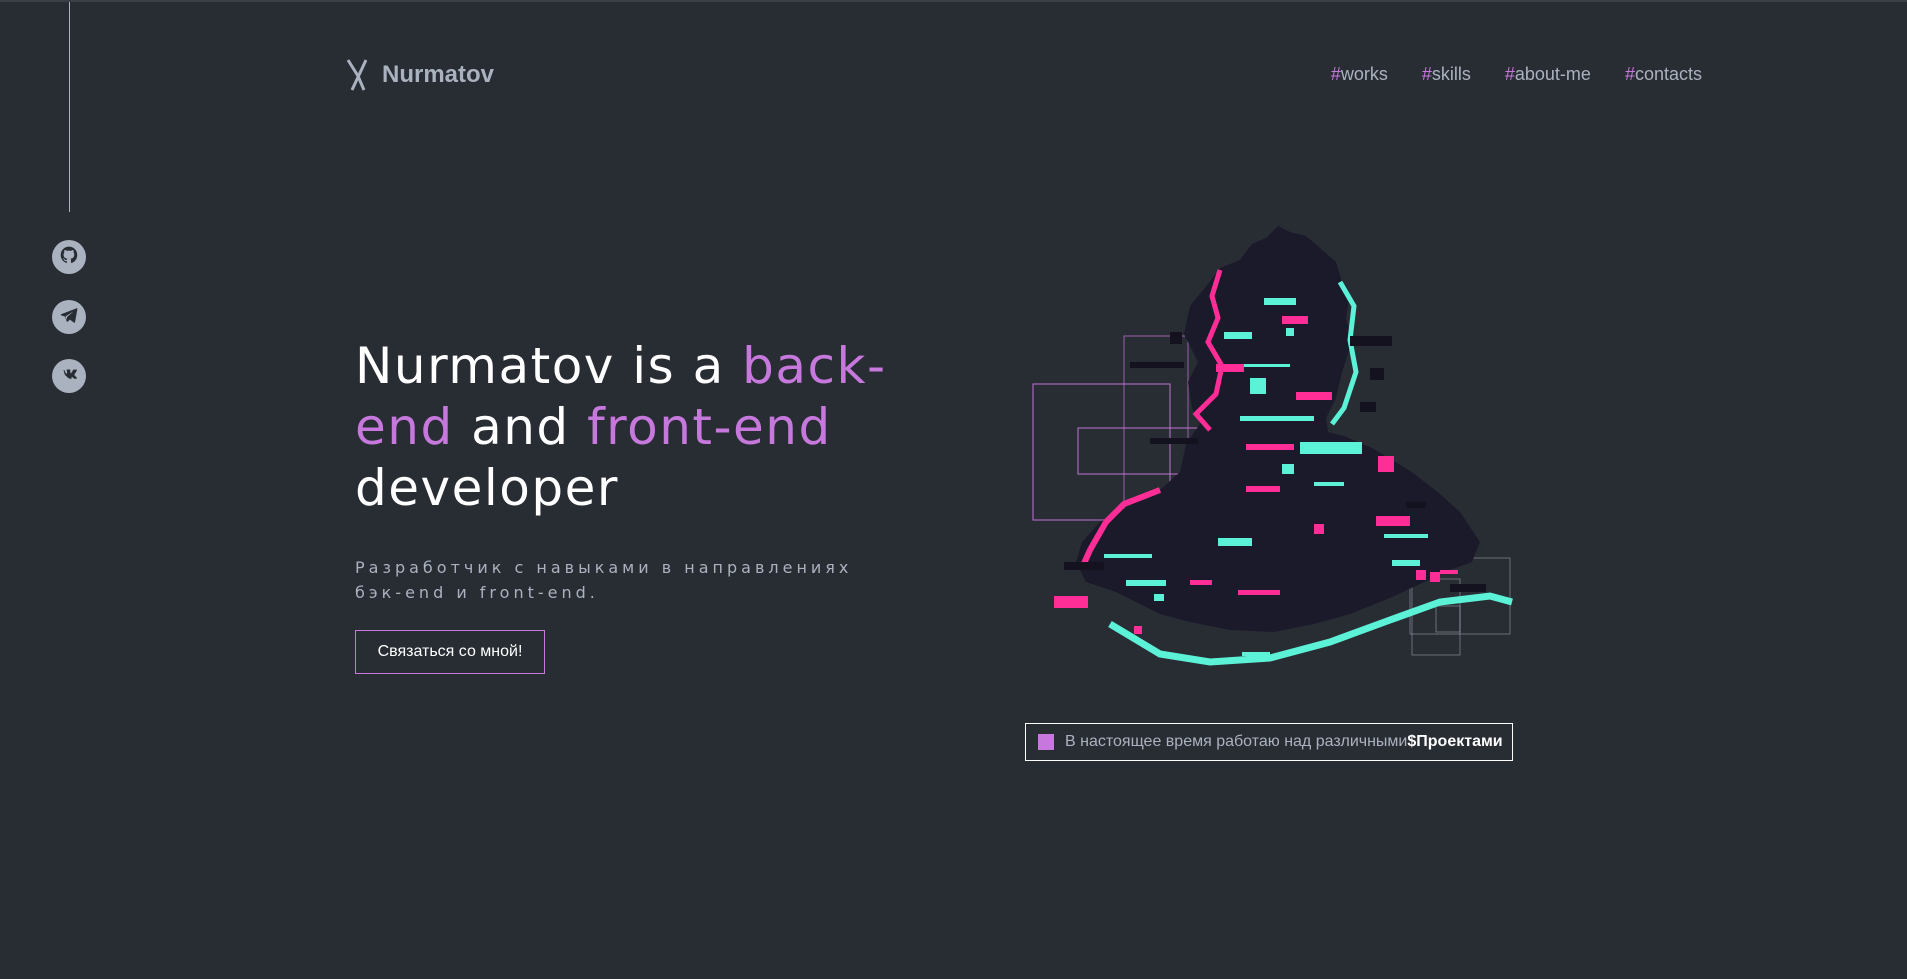 Image resolution: width=1907 pixels, height=979 pixels. Describe the element at coordinates (438, 74) in the screenshot. I see `logo-text: Nurmatov` at that location.